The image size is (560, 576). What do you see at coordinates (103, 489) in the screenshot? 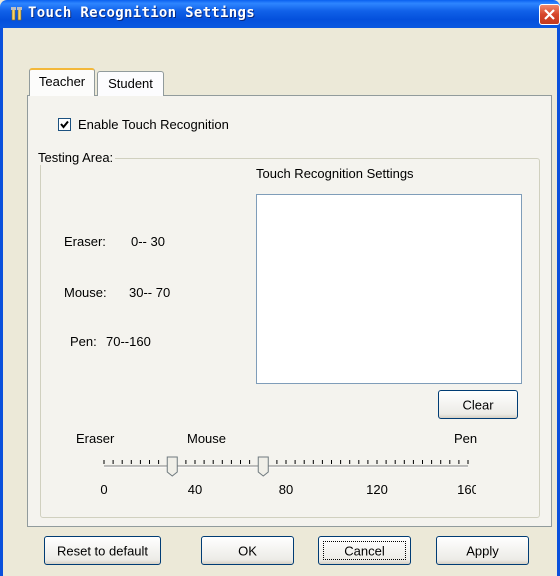
I see `slider-tick-label: 0` at bounding box center [103, 489].